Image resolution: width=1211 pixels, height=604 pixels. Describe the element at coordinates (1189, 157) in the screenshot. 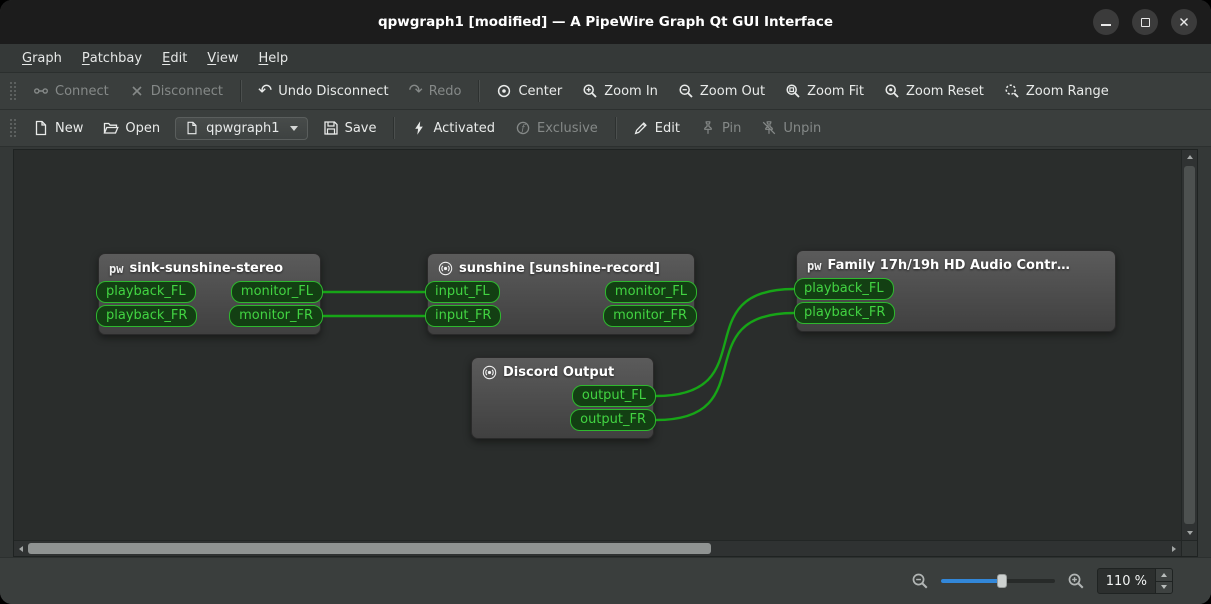

I see `scroll-up-button` at that location.